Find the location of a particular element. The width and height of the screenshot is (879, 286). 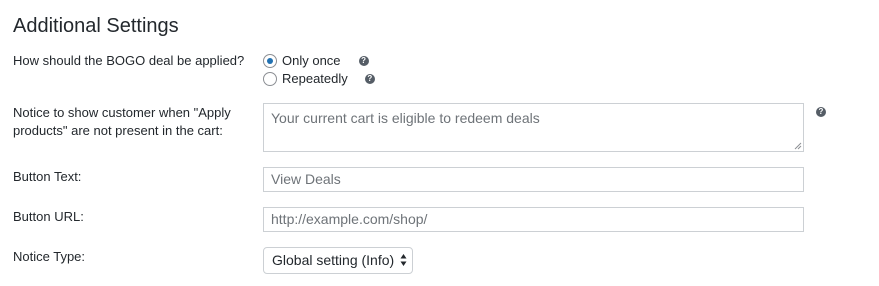

button-url-input: http://example.com/shop/ is located at coordinates (533, 219).